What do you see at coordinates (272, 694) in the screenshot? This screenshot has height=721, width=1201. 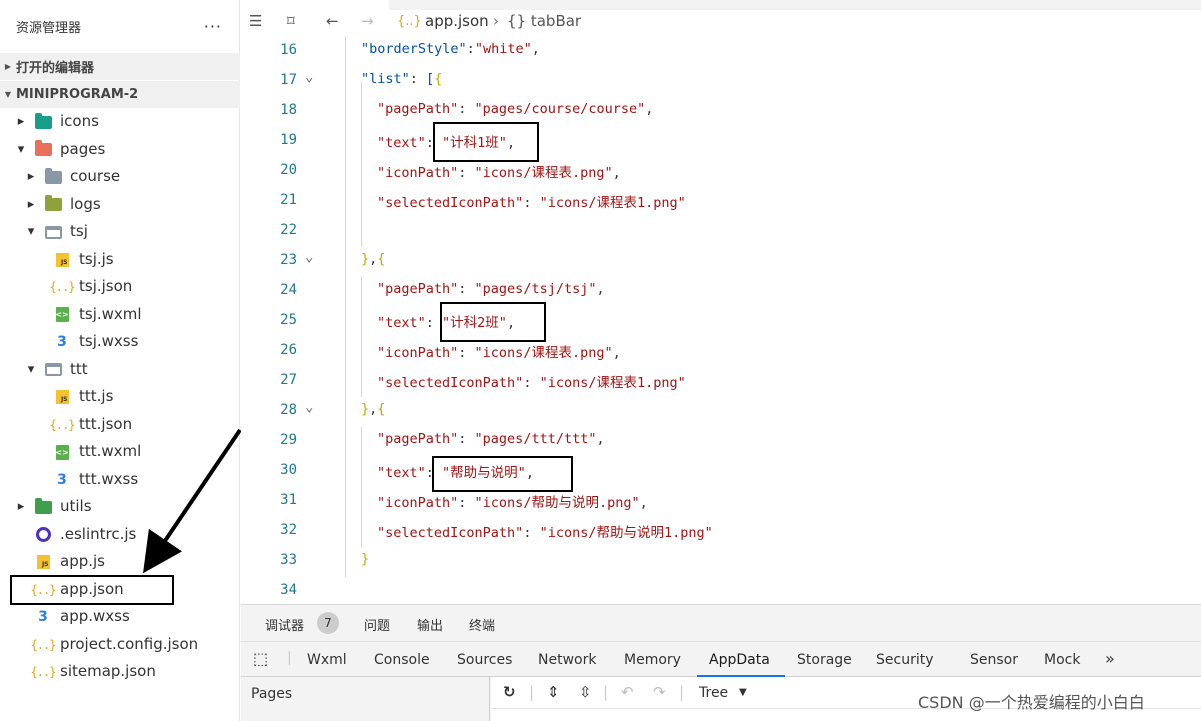 I see `pages-header: Pages` at bounding box center [272, 694].